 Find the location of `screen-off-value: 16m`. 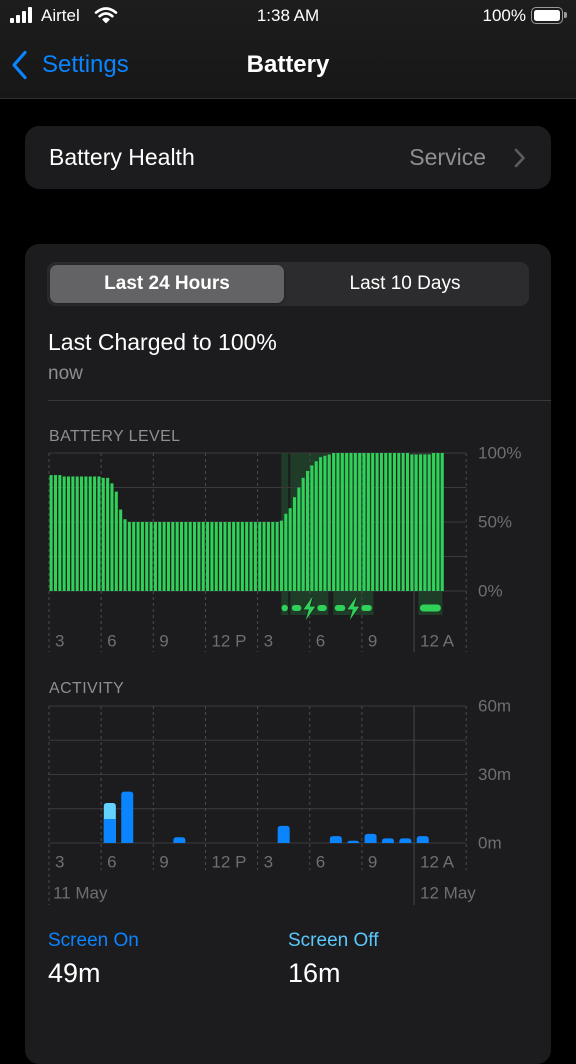

screen-off-value: 16m is located at coordinates (314, 973).